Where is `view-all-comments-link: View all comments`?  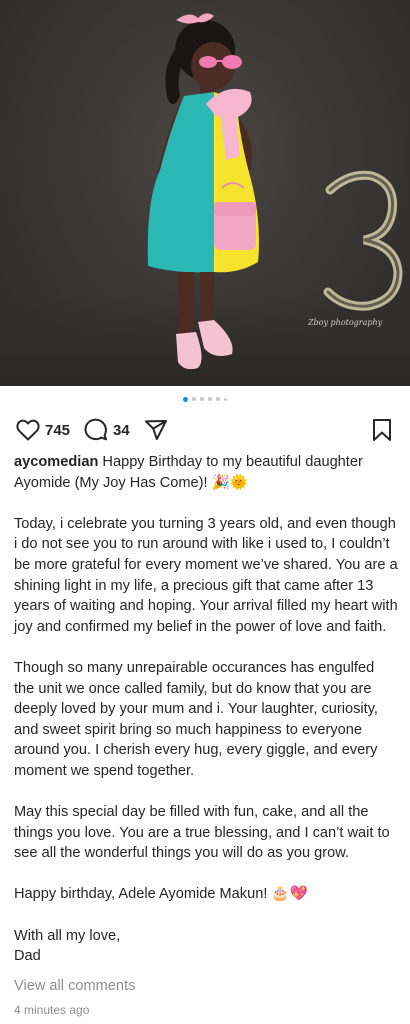
view-all-comments-link: View all comments is located at coordinates (74, 986).